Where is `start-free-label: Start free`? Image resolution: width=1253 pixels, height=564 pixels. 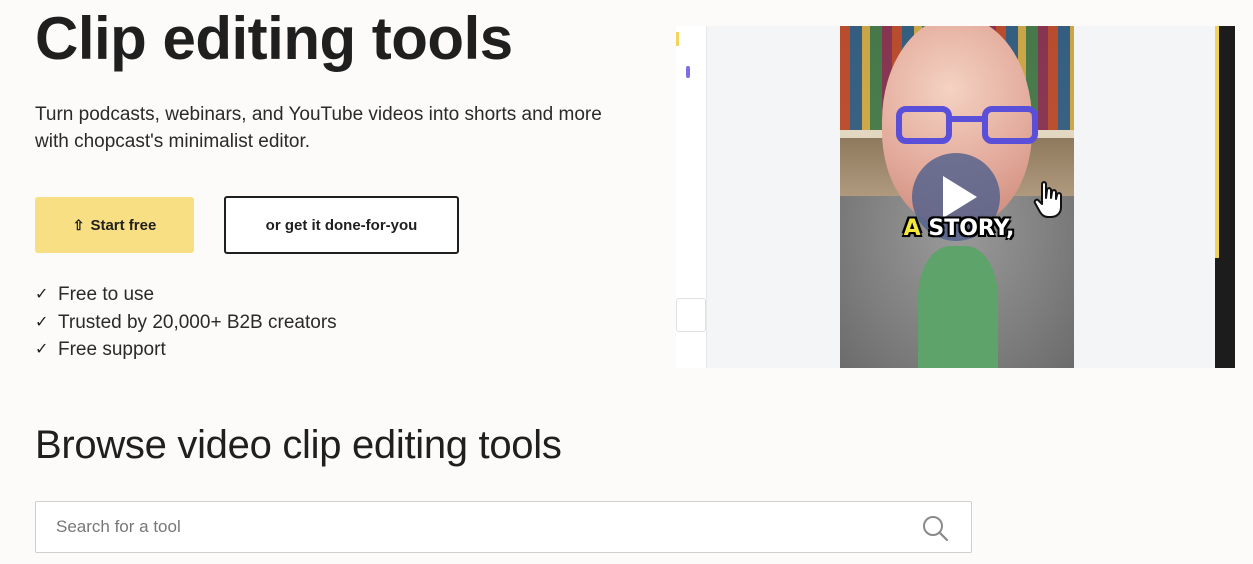 start-free-label: Start free is located at coordinates (123, 225).